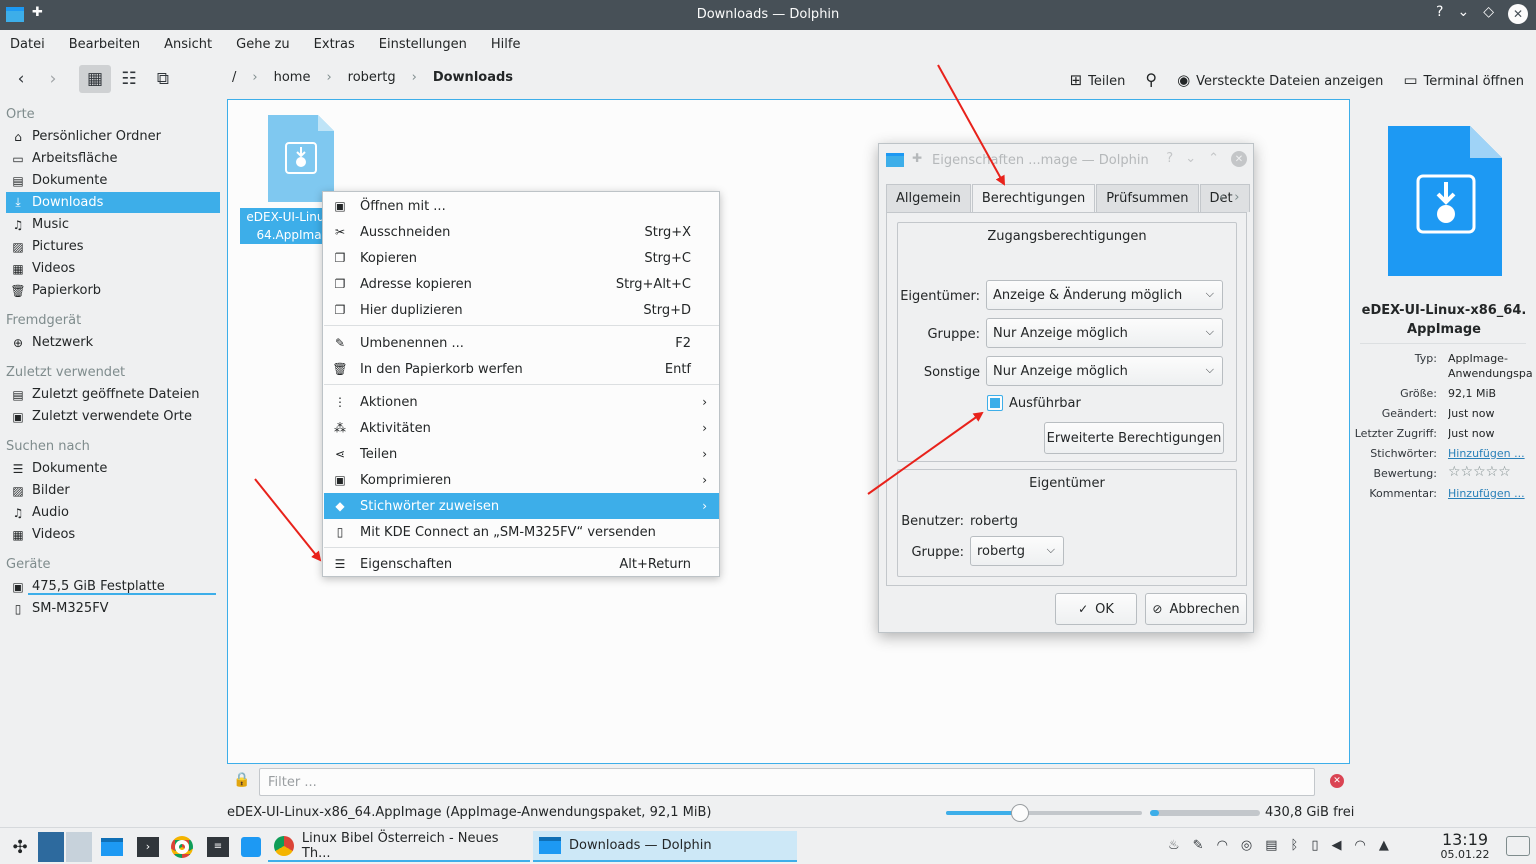  I want to click on chevron-left-icon: ‹, so click(1221, 197).